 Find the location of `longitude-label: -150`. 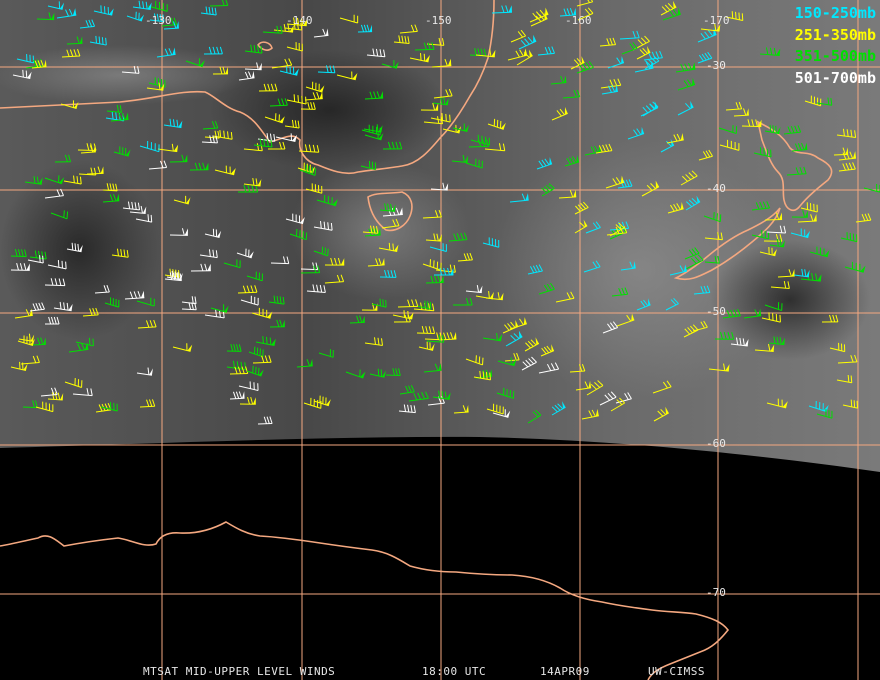

longitude-label: -150 is located at coordinates (438, 20).